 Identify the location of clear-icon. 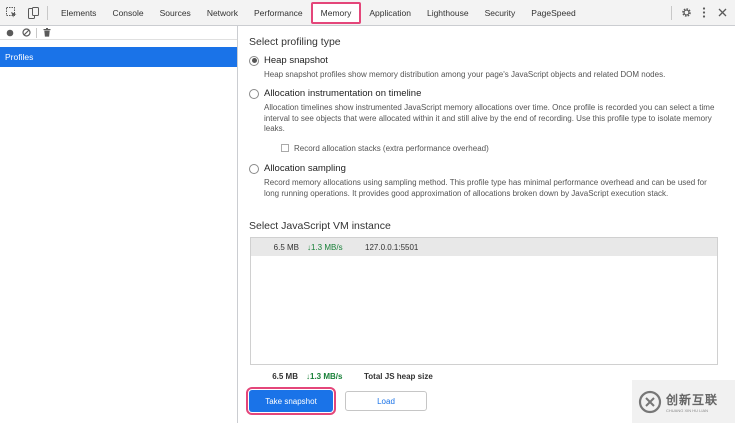
(26, 33).